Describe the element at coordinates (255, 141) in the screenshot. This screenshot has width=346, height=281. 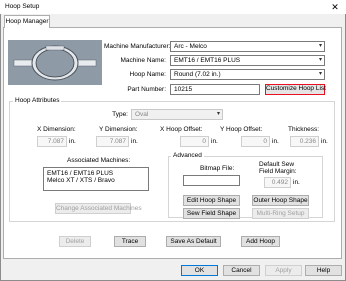
I see `y-hoop-offset-input: 0` at that location.